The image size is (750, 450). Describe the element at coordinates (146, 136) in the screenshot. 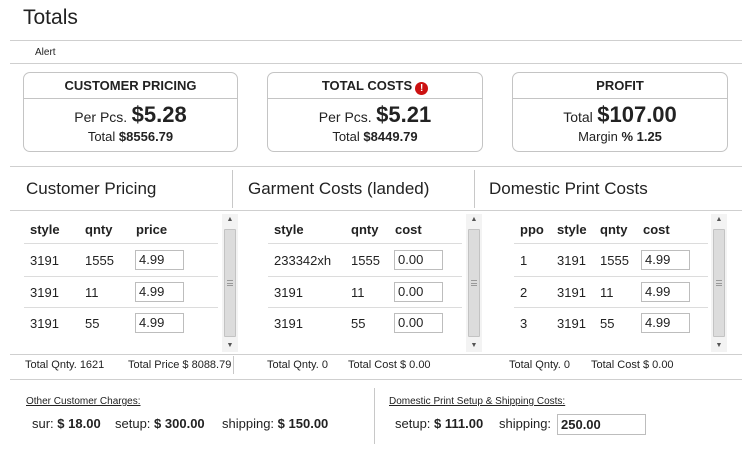

I see `total-price: $8556.79` at that location.